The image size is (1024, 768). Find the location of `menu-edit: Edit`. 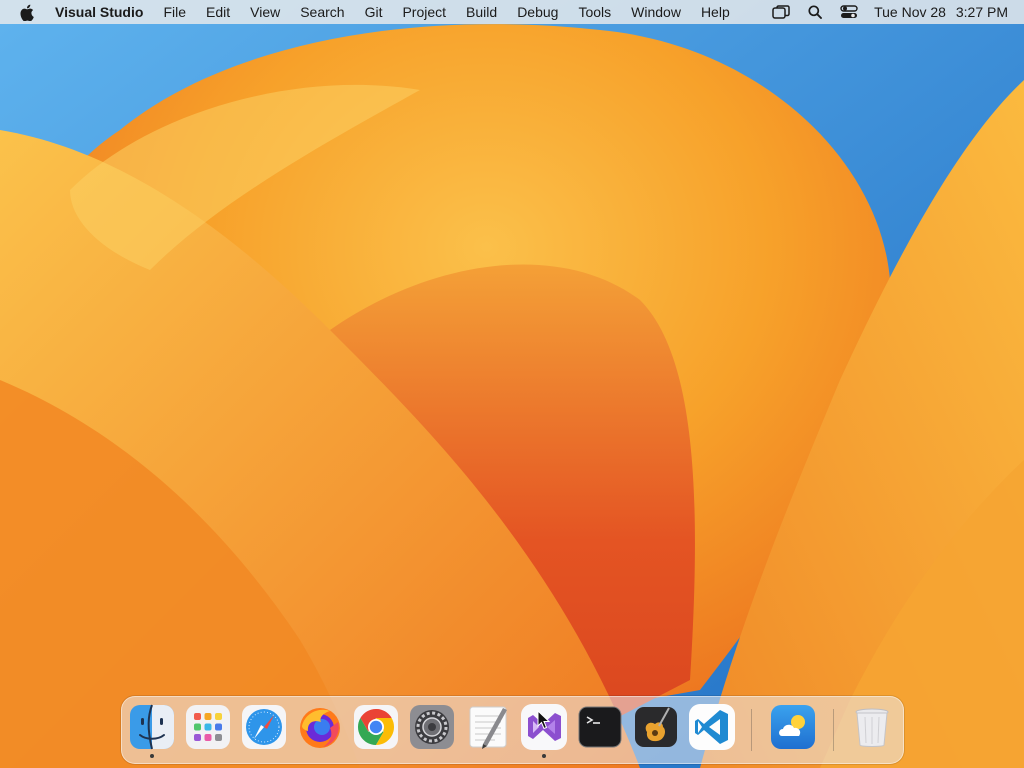

menu-edit: Edit is located at coordinates (218, 12).